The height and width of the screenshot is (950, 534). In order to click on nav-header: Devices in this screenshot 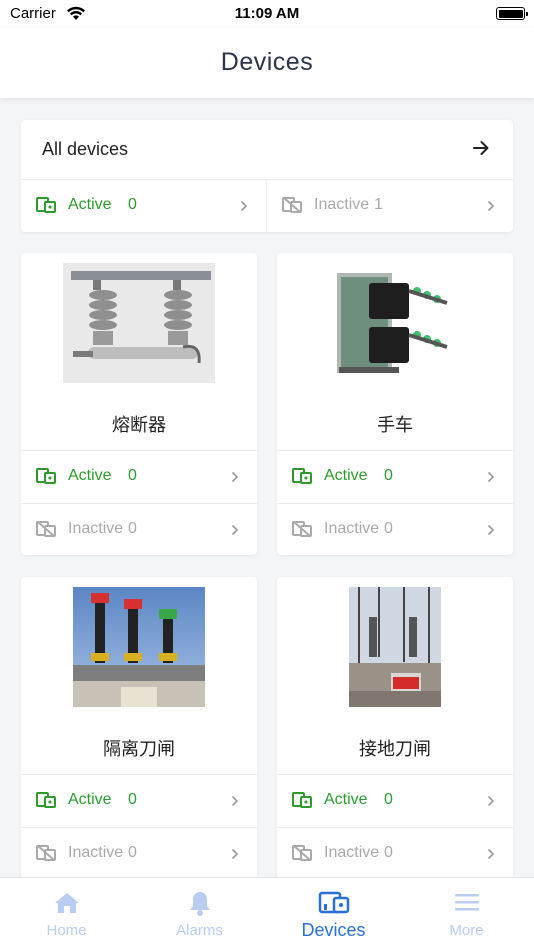, I will do `click(267, 63)`.